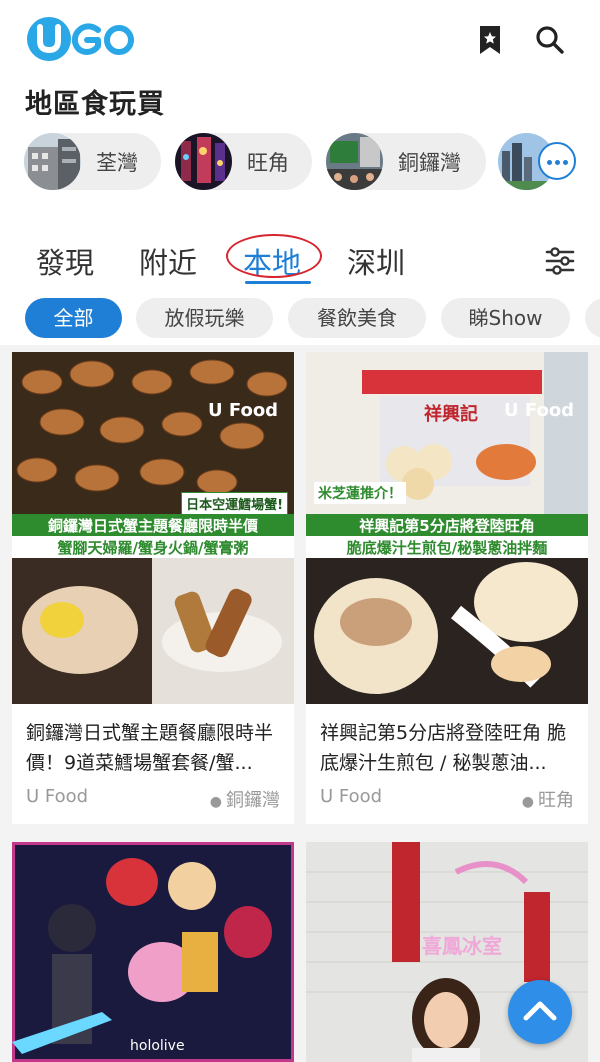  I want to click on article-location: ● 旺角, so click(548, 799).